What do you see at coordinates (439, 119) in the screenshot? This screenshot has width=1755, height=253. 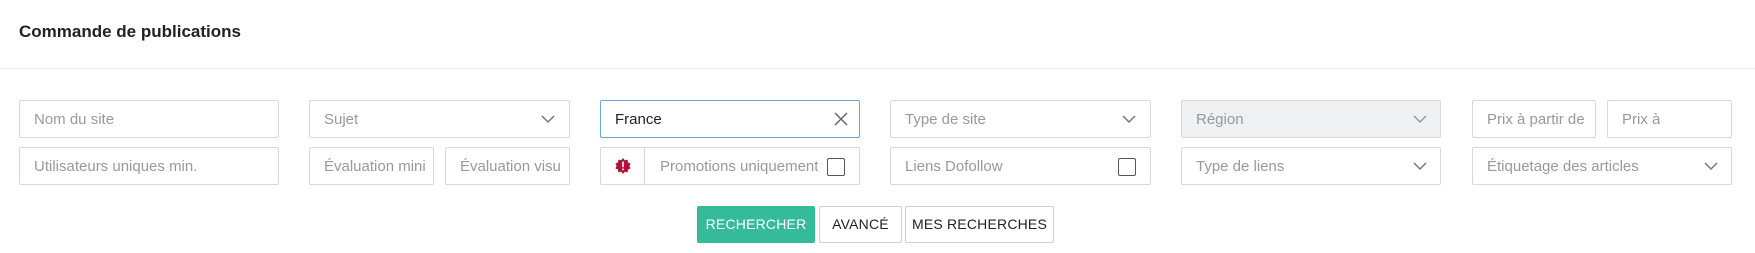 I see `subject-select: Sujet` at bounding box center [439, 119].